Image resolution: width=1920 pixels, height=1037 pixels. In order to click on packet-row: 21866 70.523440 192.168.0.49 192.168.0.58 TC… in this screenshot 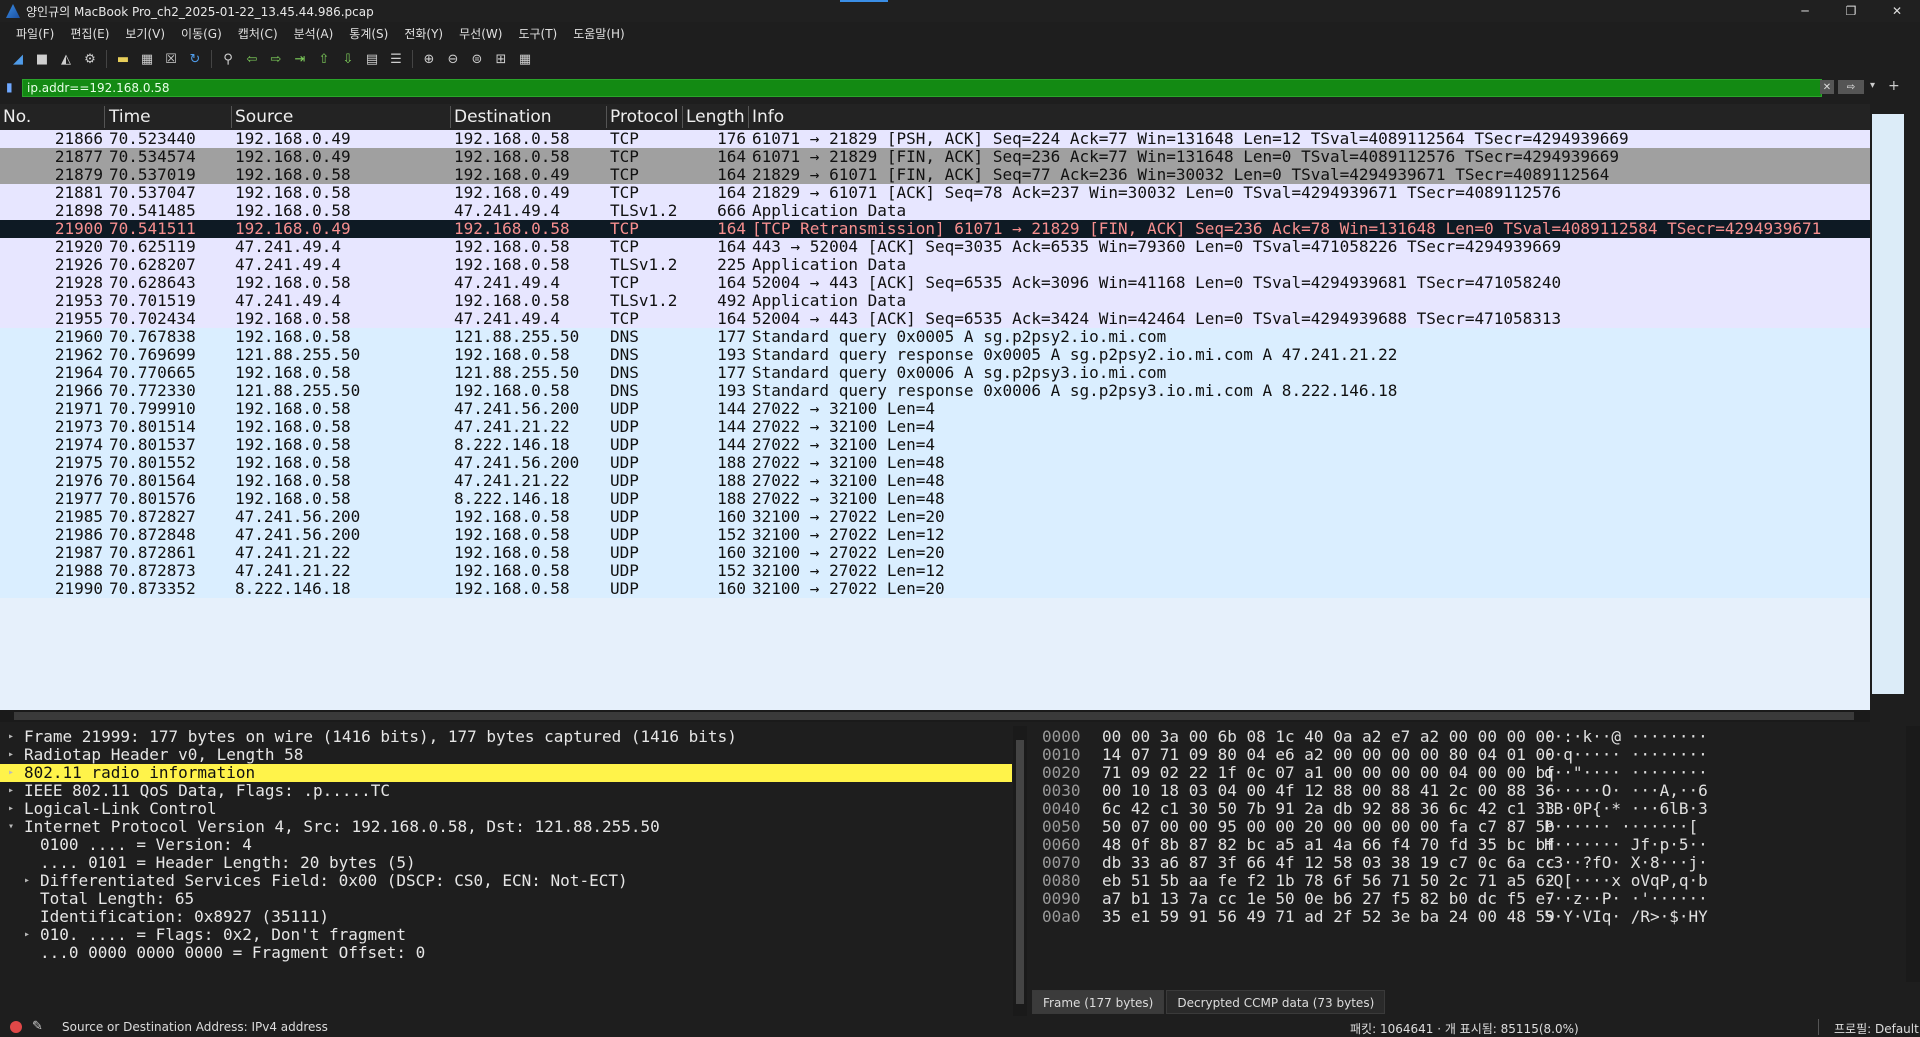, I will do `click(935, 139)`.